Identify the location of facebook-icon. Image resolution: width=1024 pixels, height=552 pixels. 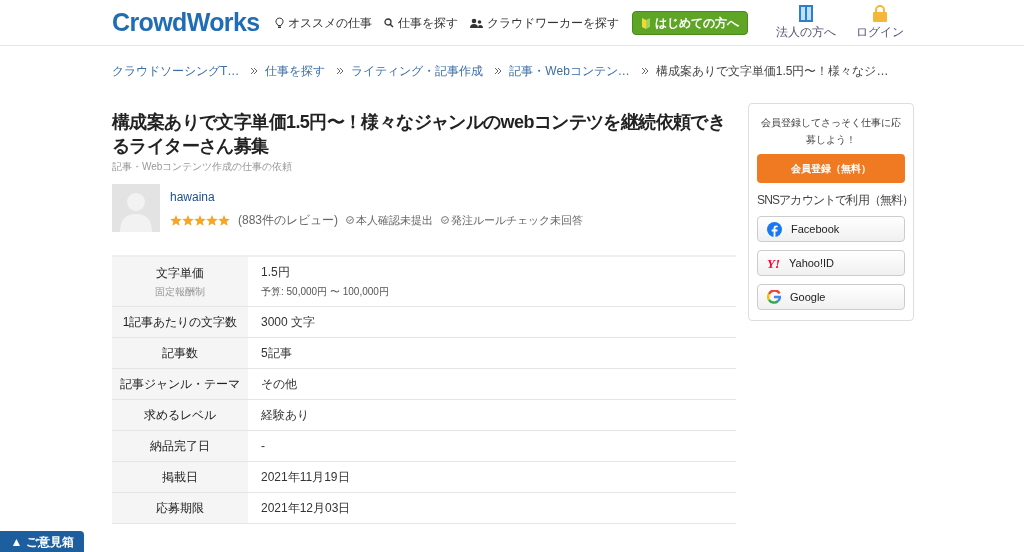
(774, 229).